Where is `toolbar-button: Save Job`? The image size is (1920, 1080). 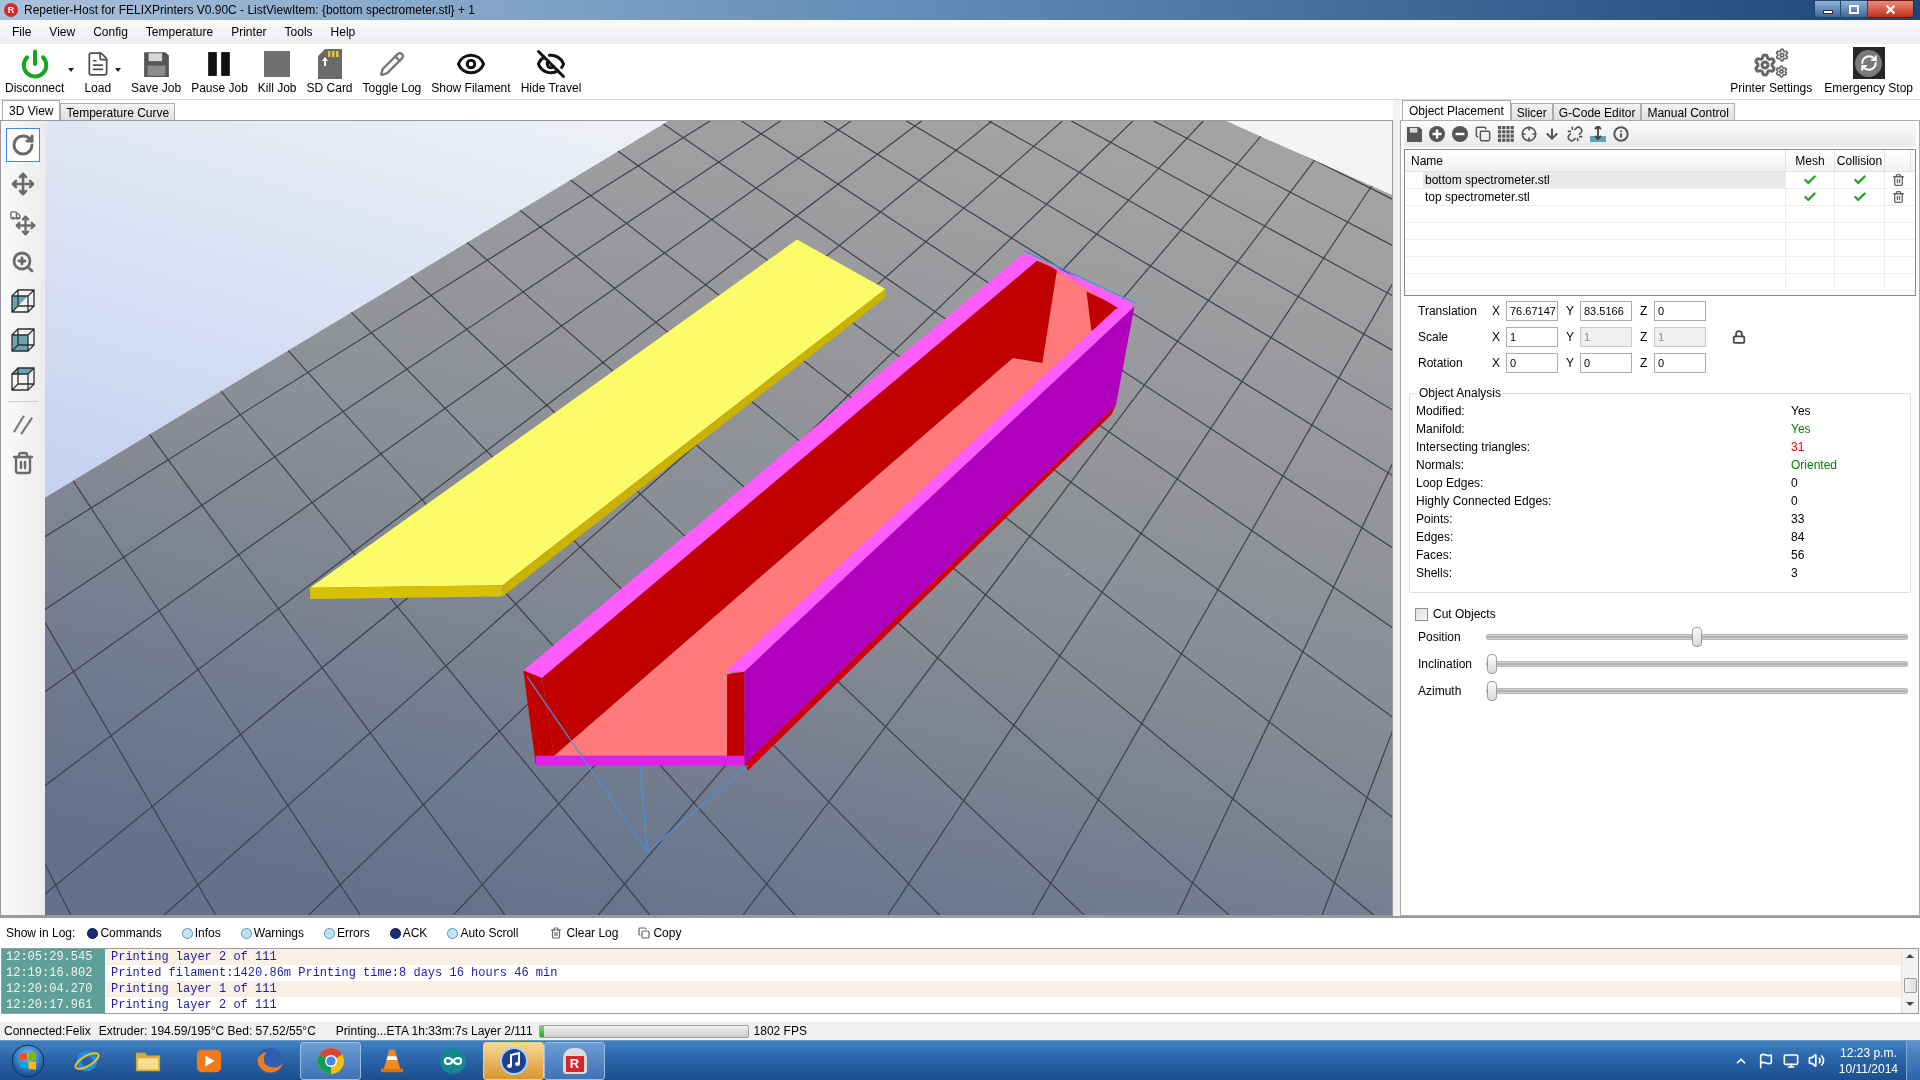
toolbar-button: Save Job is located at coordinates (156, 71).